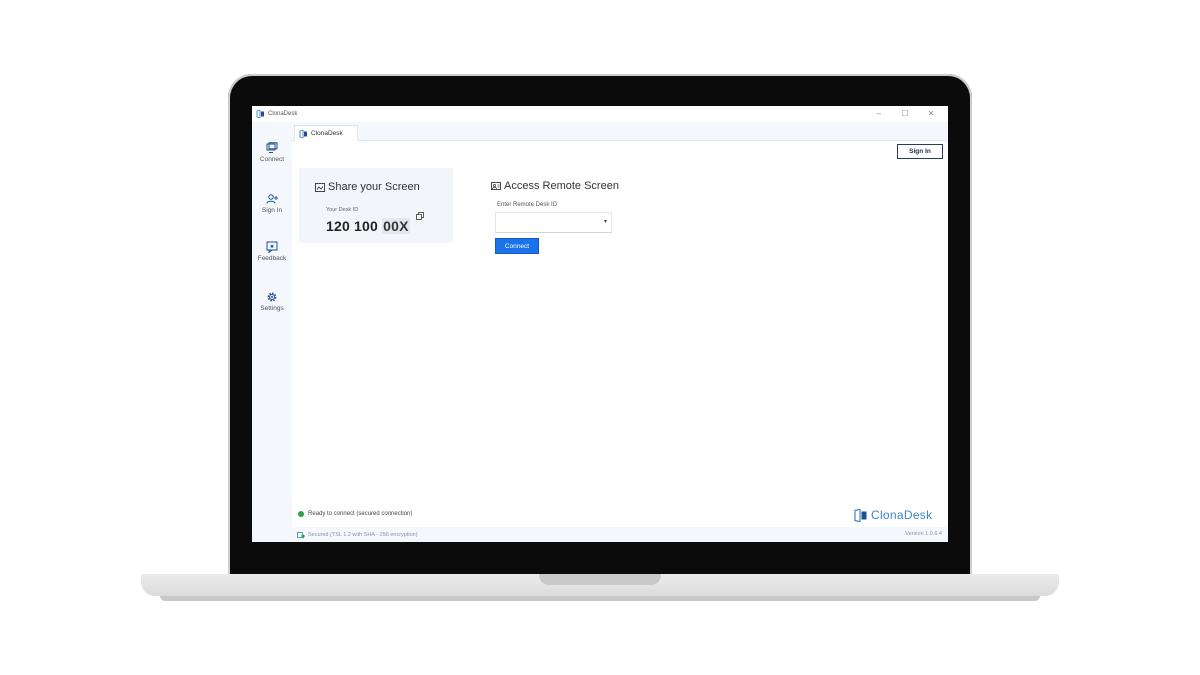 The width and height of the screenshot is (1200, 675). I want to click on version-label: Version 1.0.6.4, so click(923, 534).